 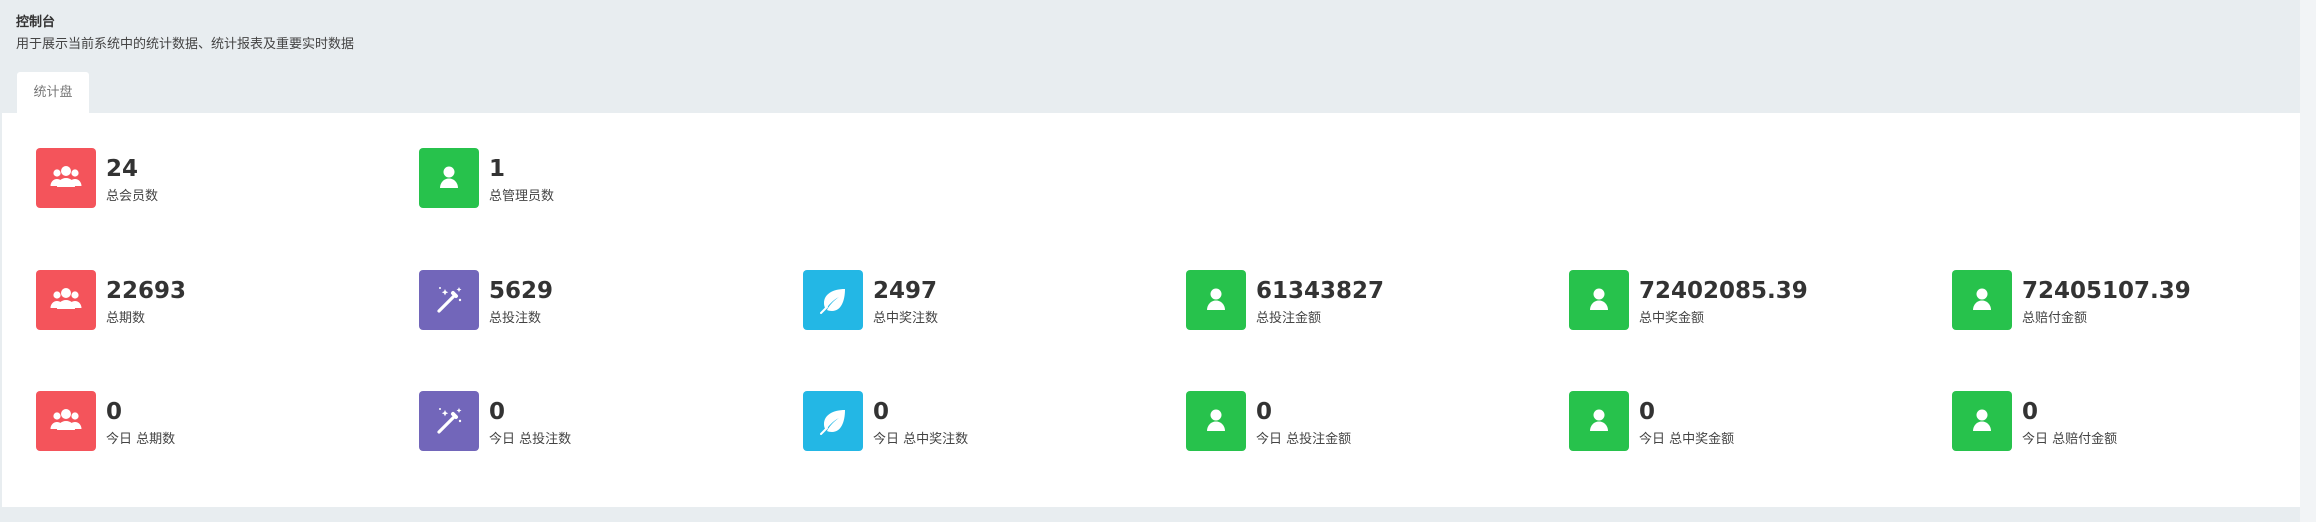 I want to click on page-description: 用于展示当前系统中的统计数据、统计报表及重要实时数据, so click(x=185, y=44).